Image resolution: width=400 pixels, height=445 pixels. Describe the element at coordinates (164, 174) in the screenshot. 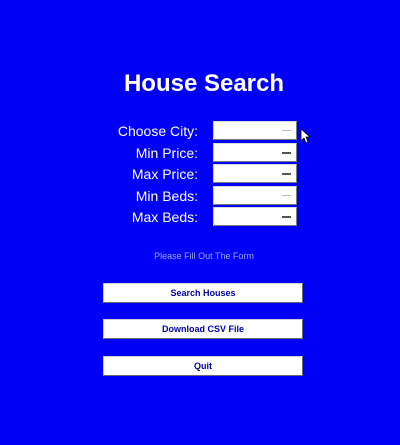

I see `max-price-label: Max Price:` at that location.